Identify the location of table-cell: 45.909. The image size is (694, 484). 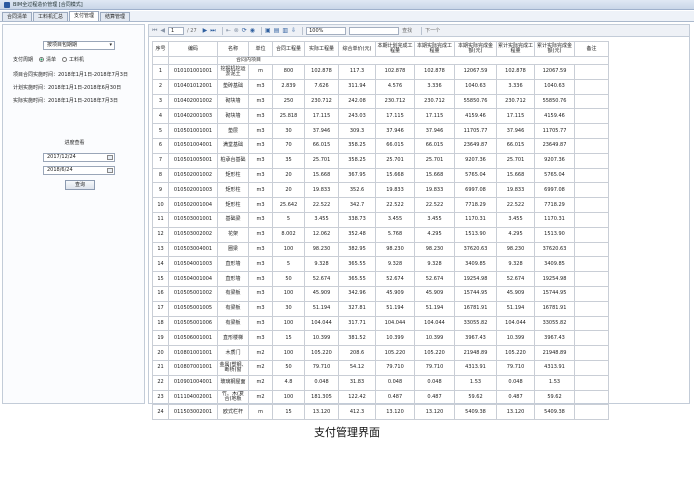
(321, 293).